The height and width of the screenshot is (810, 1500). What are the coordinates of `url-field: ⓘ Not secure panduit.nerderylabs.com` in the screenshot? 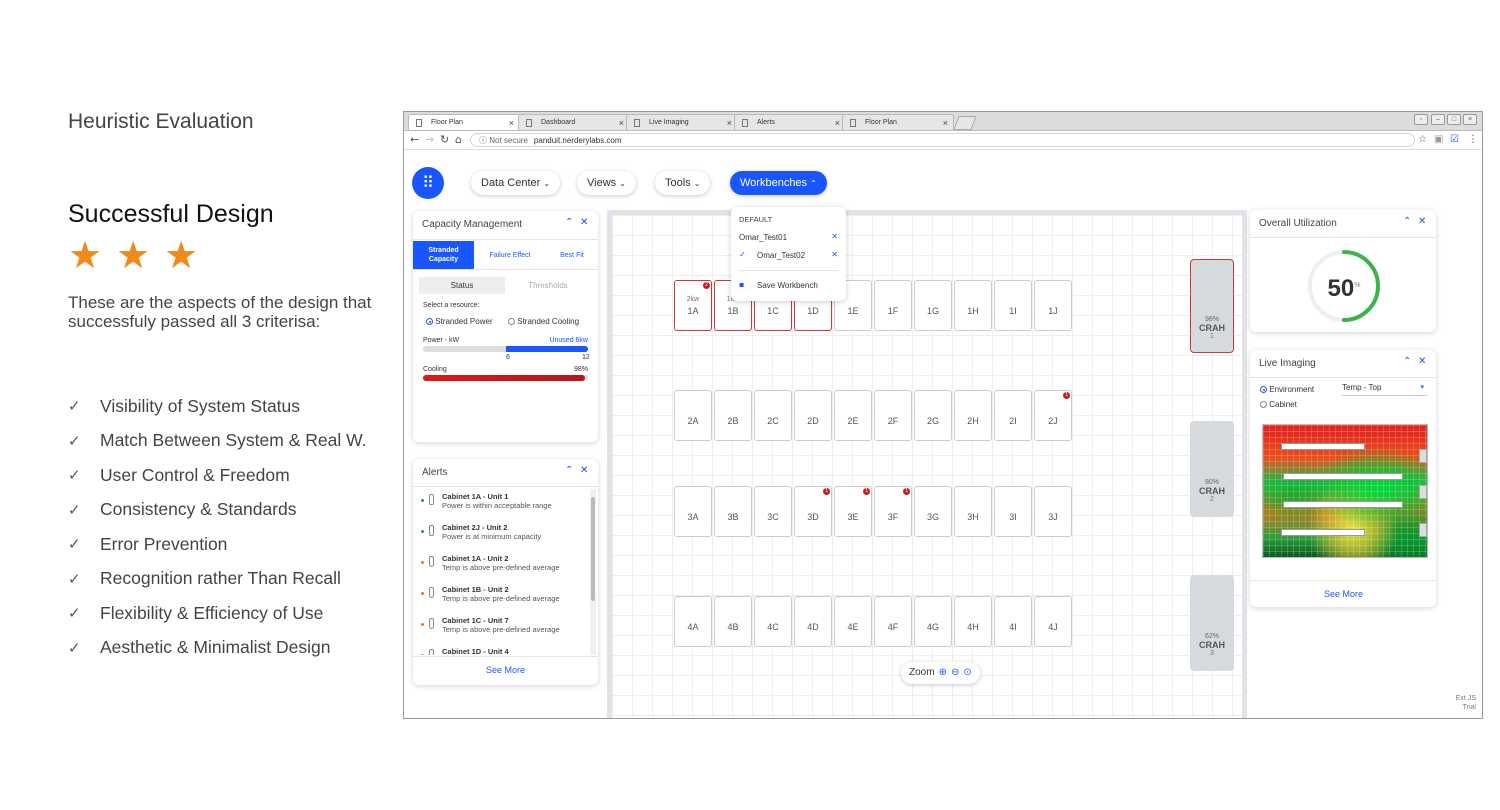 It's located at (942, 140).